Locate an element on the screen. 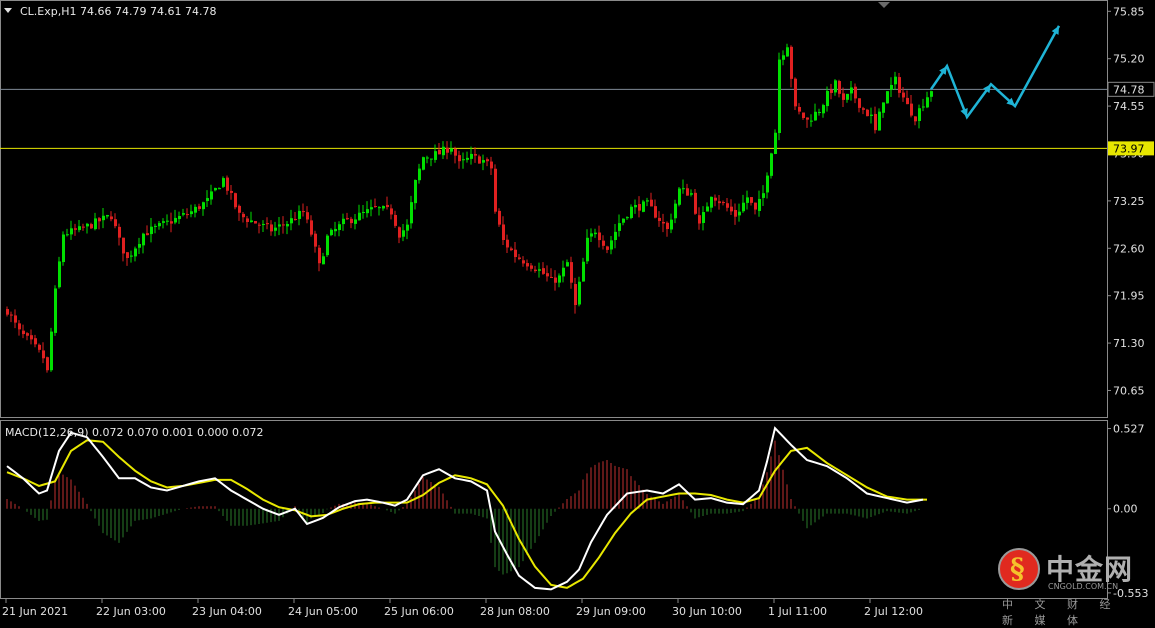  time-tick-label: 28 Jun 08:00 is located at coordinates (515, 611).